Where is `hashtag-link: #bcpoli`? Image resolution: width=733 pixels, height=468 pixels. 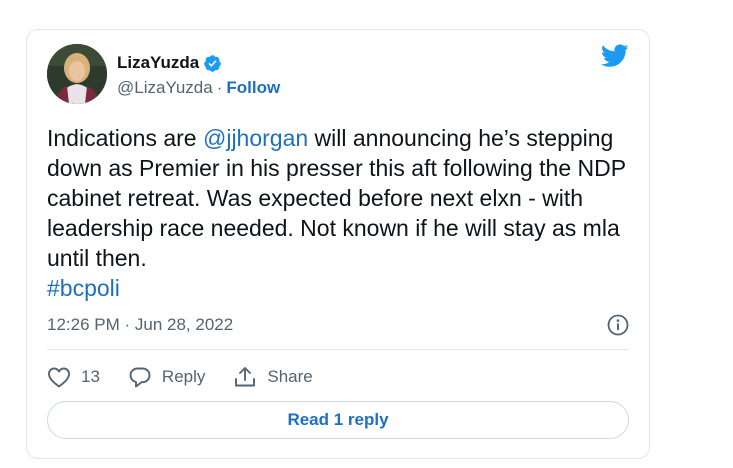
hashtag-link: #bcpoli is located at coordinates (83, 288).